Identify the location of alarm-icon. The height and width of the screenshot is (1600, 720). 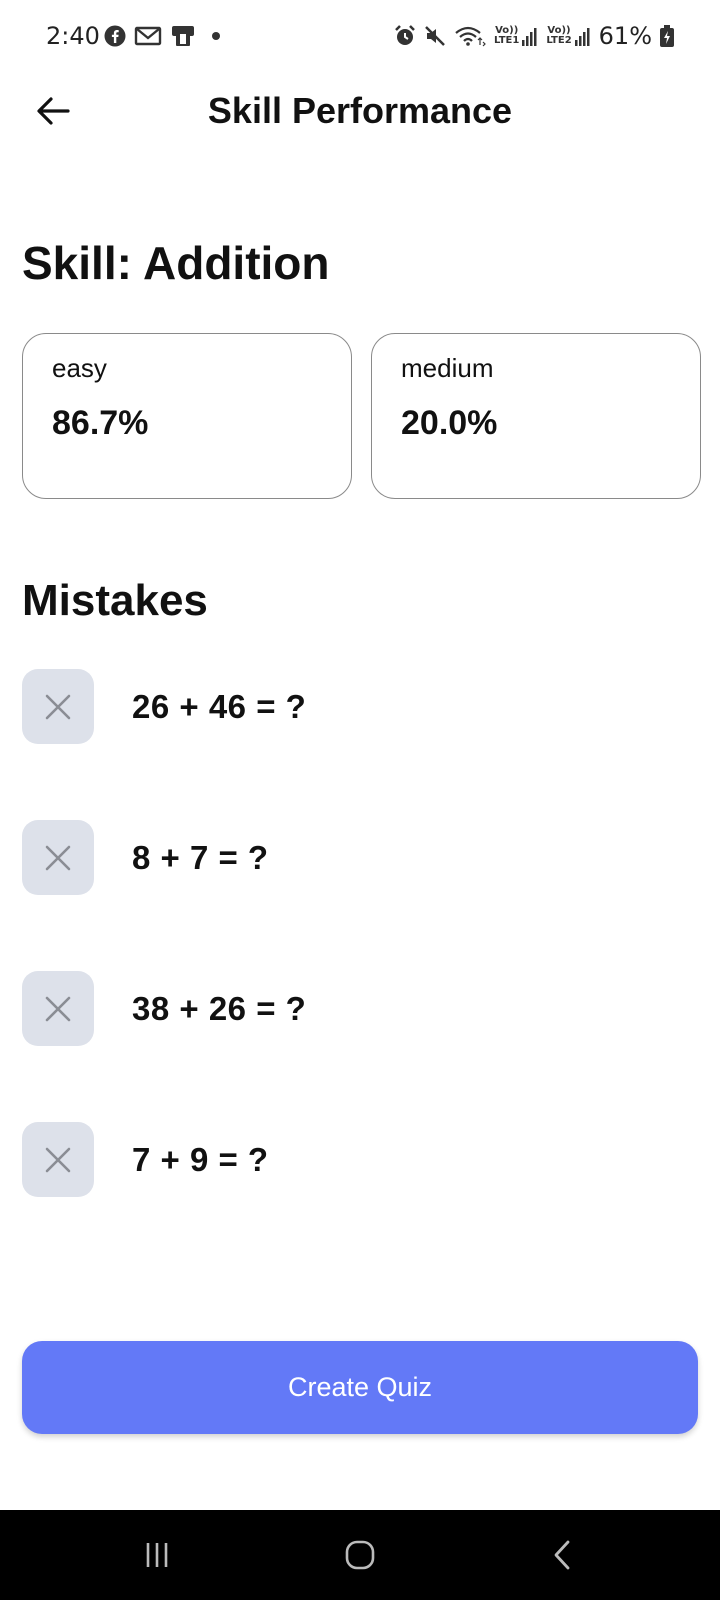
(405, 35).